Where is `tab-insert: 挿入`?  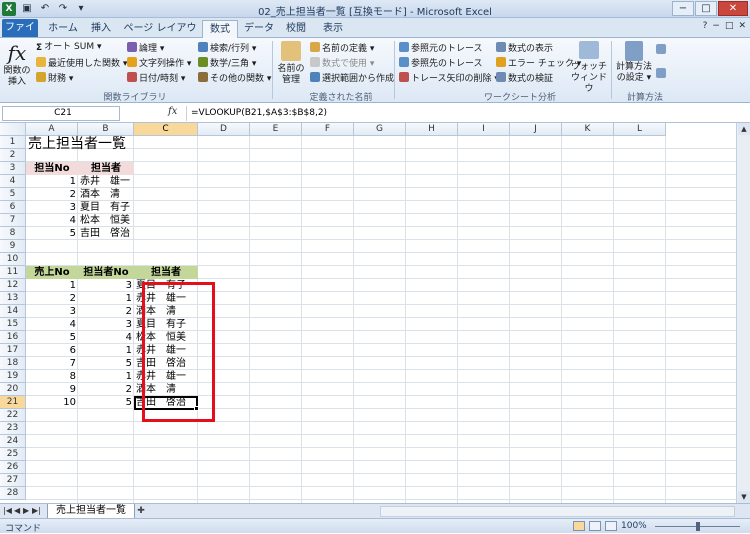
tab-insert: 挿入 is located at coordinates (101, 29).